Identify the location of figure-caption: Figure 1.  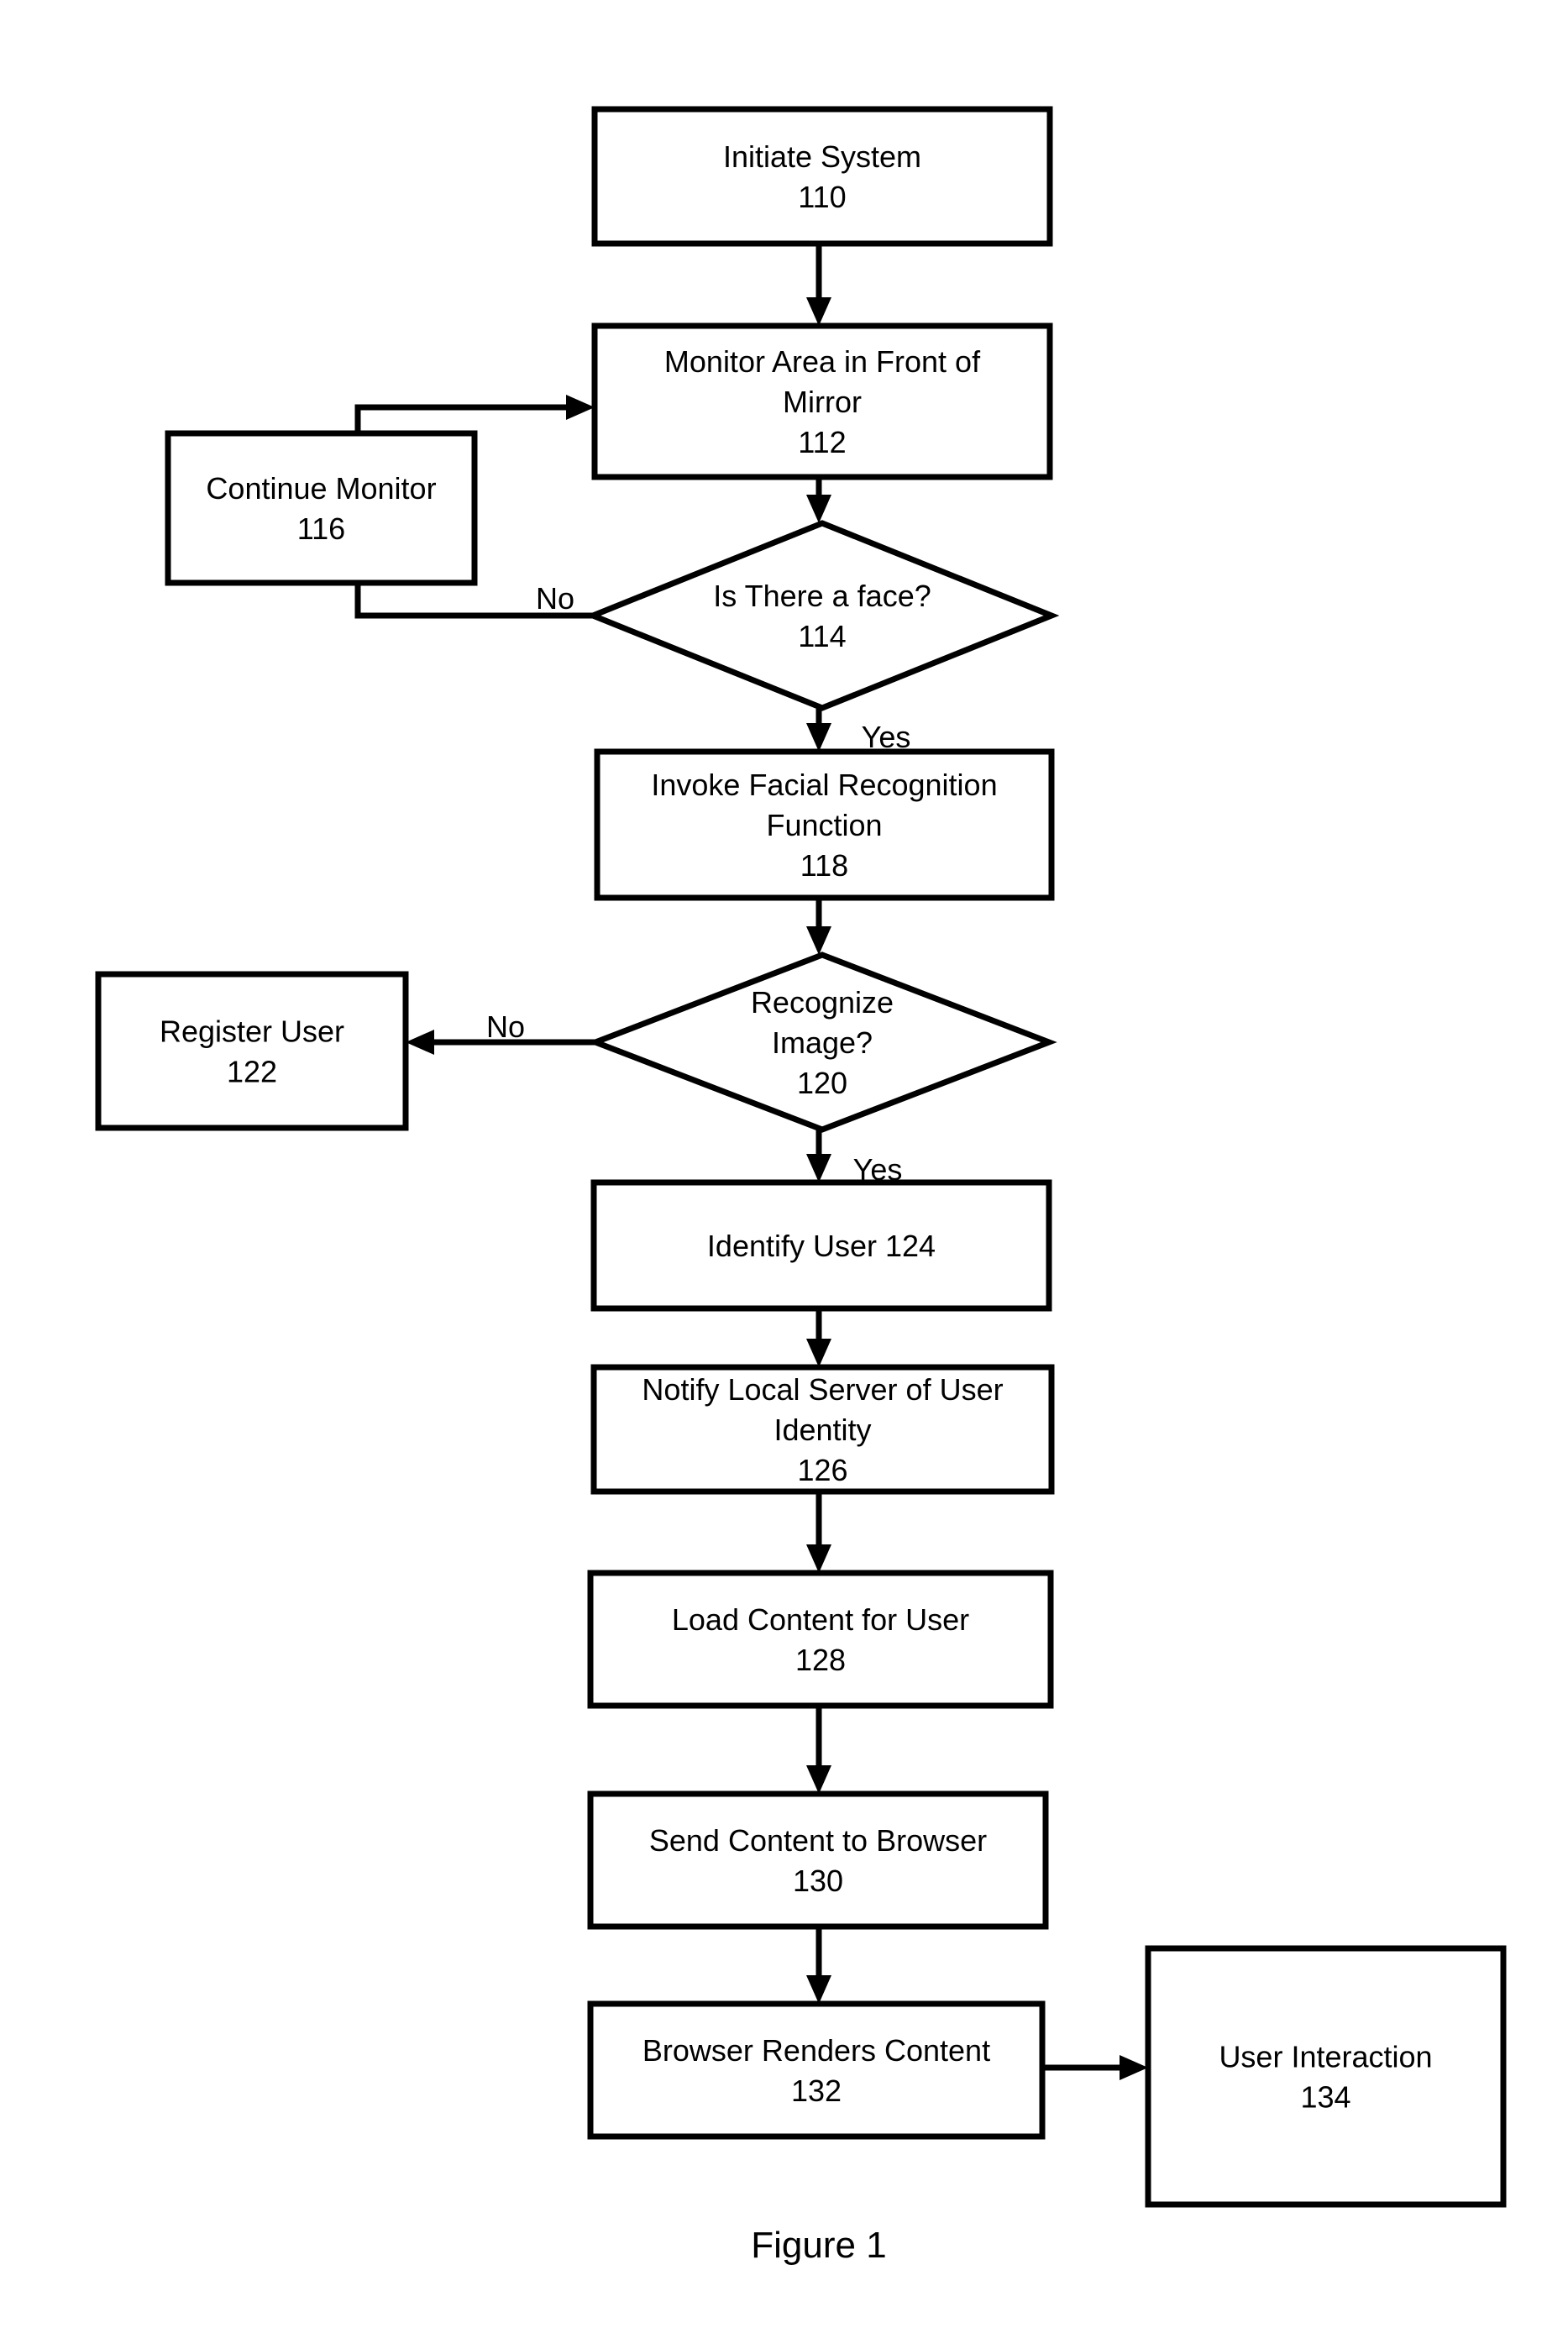
(818, 2245).